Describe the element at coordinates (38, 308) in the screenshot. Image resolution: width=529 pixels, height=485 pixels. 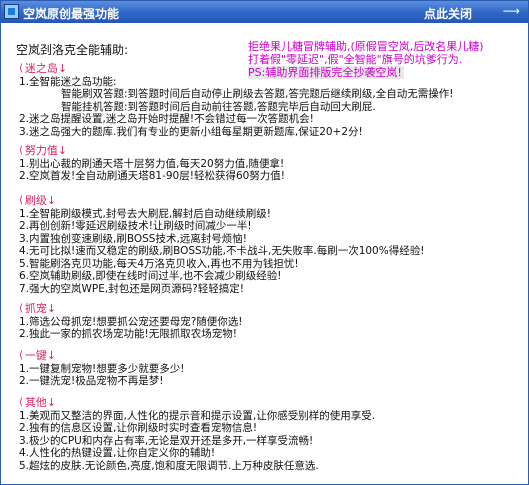
I see `section-title: ⟨ 抓宠 ↓` at that location.